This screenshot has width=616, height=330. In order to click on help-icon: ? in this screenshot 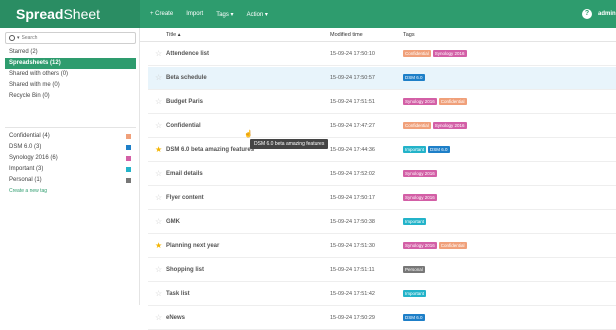, I will do `click(587, 14)`.